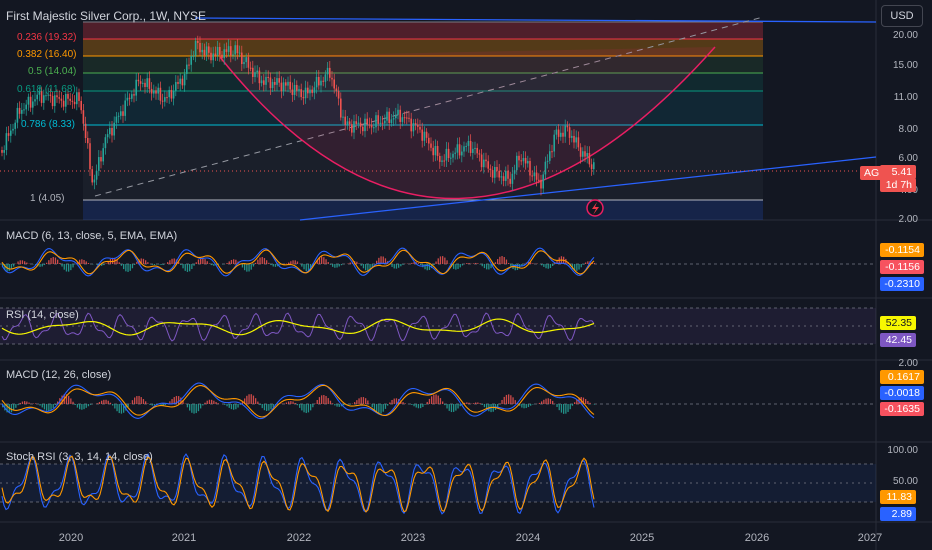 This screenshot has width=932, height=550. What do you see at coordinates (438, 326) in the screenshot?
I see `rsi-plot` at bounding box center [438, 326].